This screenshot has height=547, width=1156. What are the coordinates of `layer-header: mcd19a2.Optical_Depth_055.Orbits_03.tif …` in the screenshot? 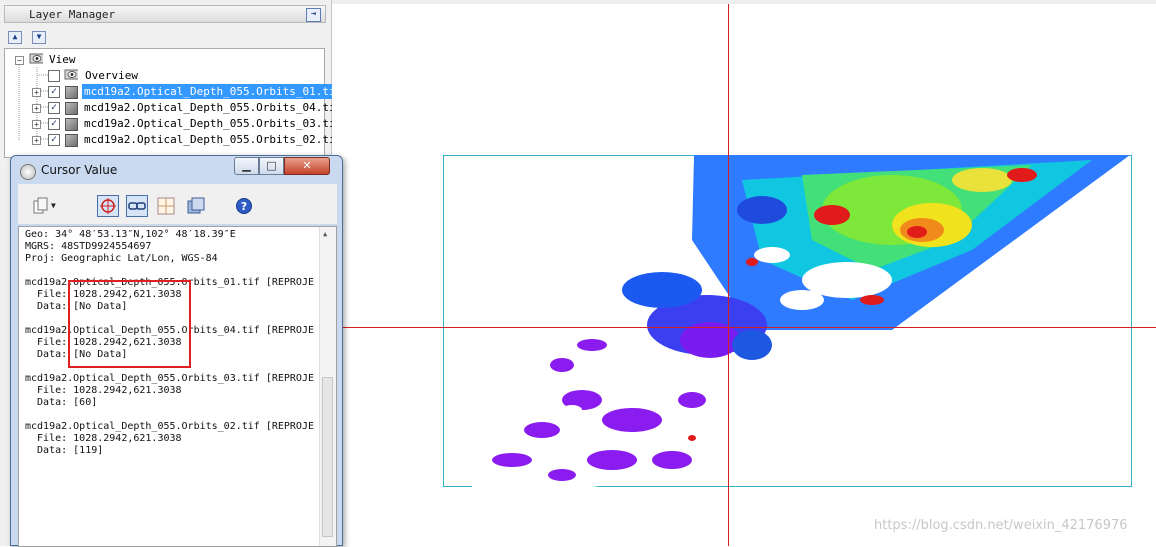 It's located at (169, 378).